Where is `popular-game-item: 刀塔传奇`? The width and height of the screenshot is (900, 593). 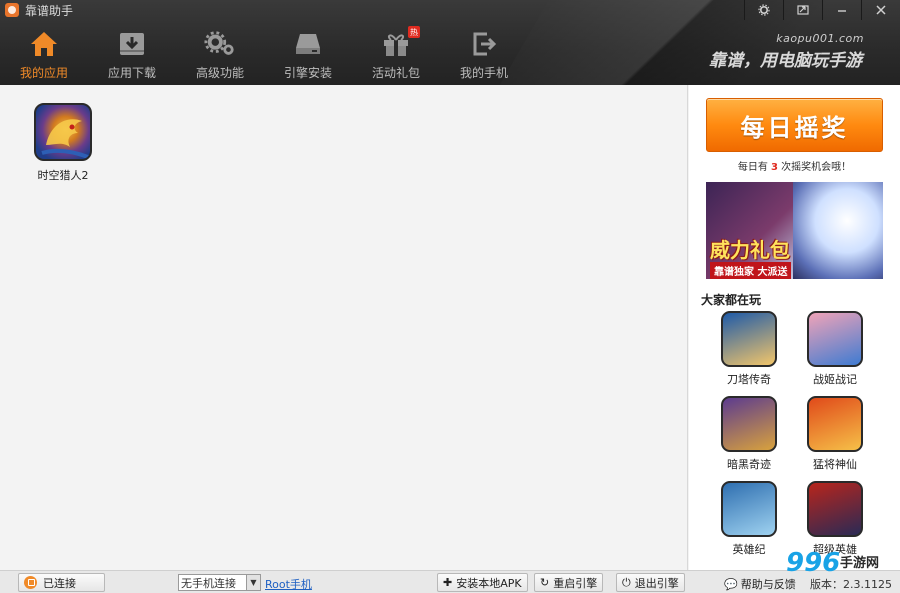 popular-game-item: 刀塔传奇 is located at coordinates (749, 349).